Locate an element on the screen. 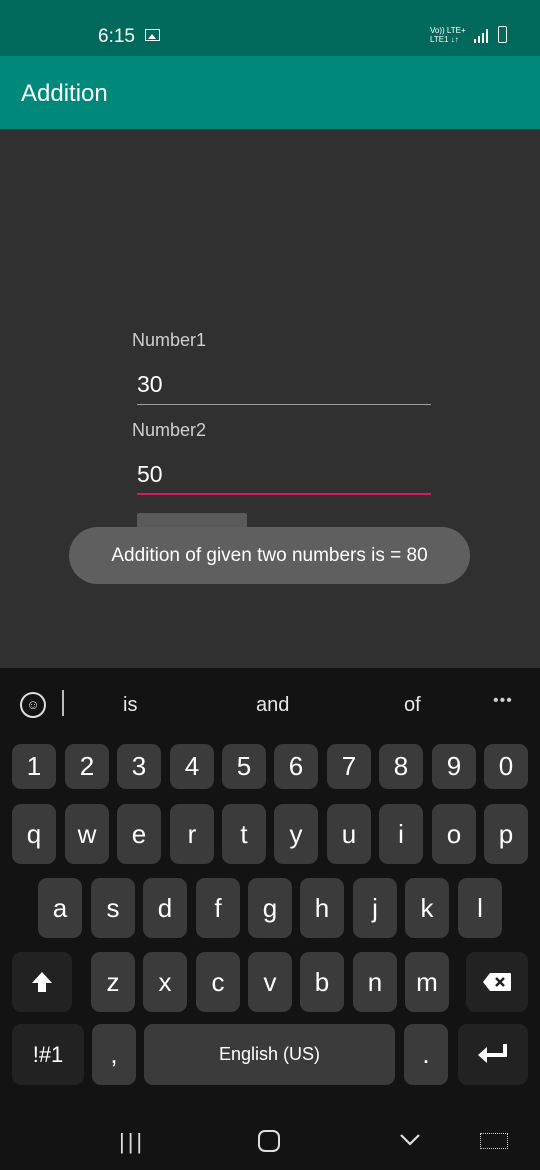  key-v: v is located at coordinates (270, 982).